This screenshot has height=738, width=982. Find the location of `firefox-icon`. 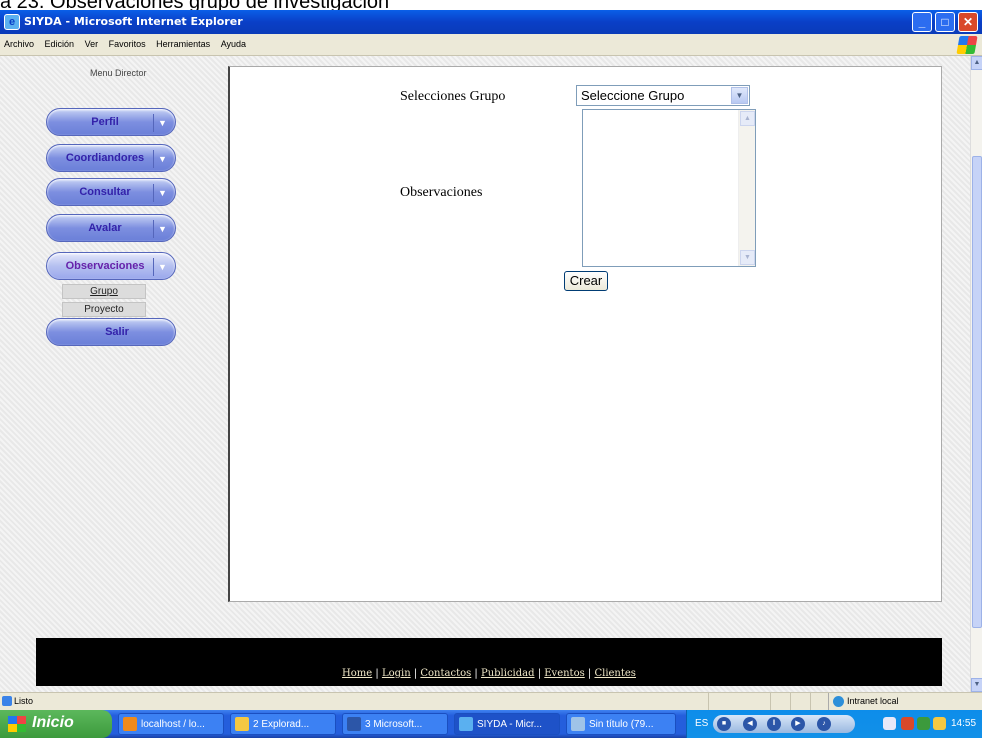

firefox-icon is located at coordinates (130, 724).